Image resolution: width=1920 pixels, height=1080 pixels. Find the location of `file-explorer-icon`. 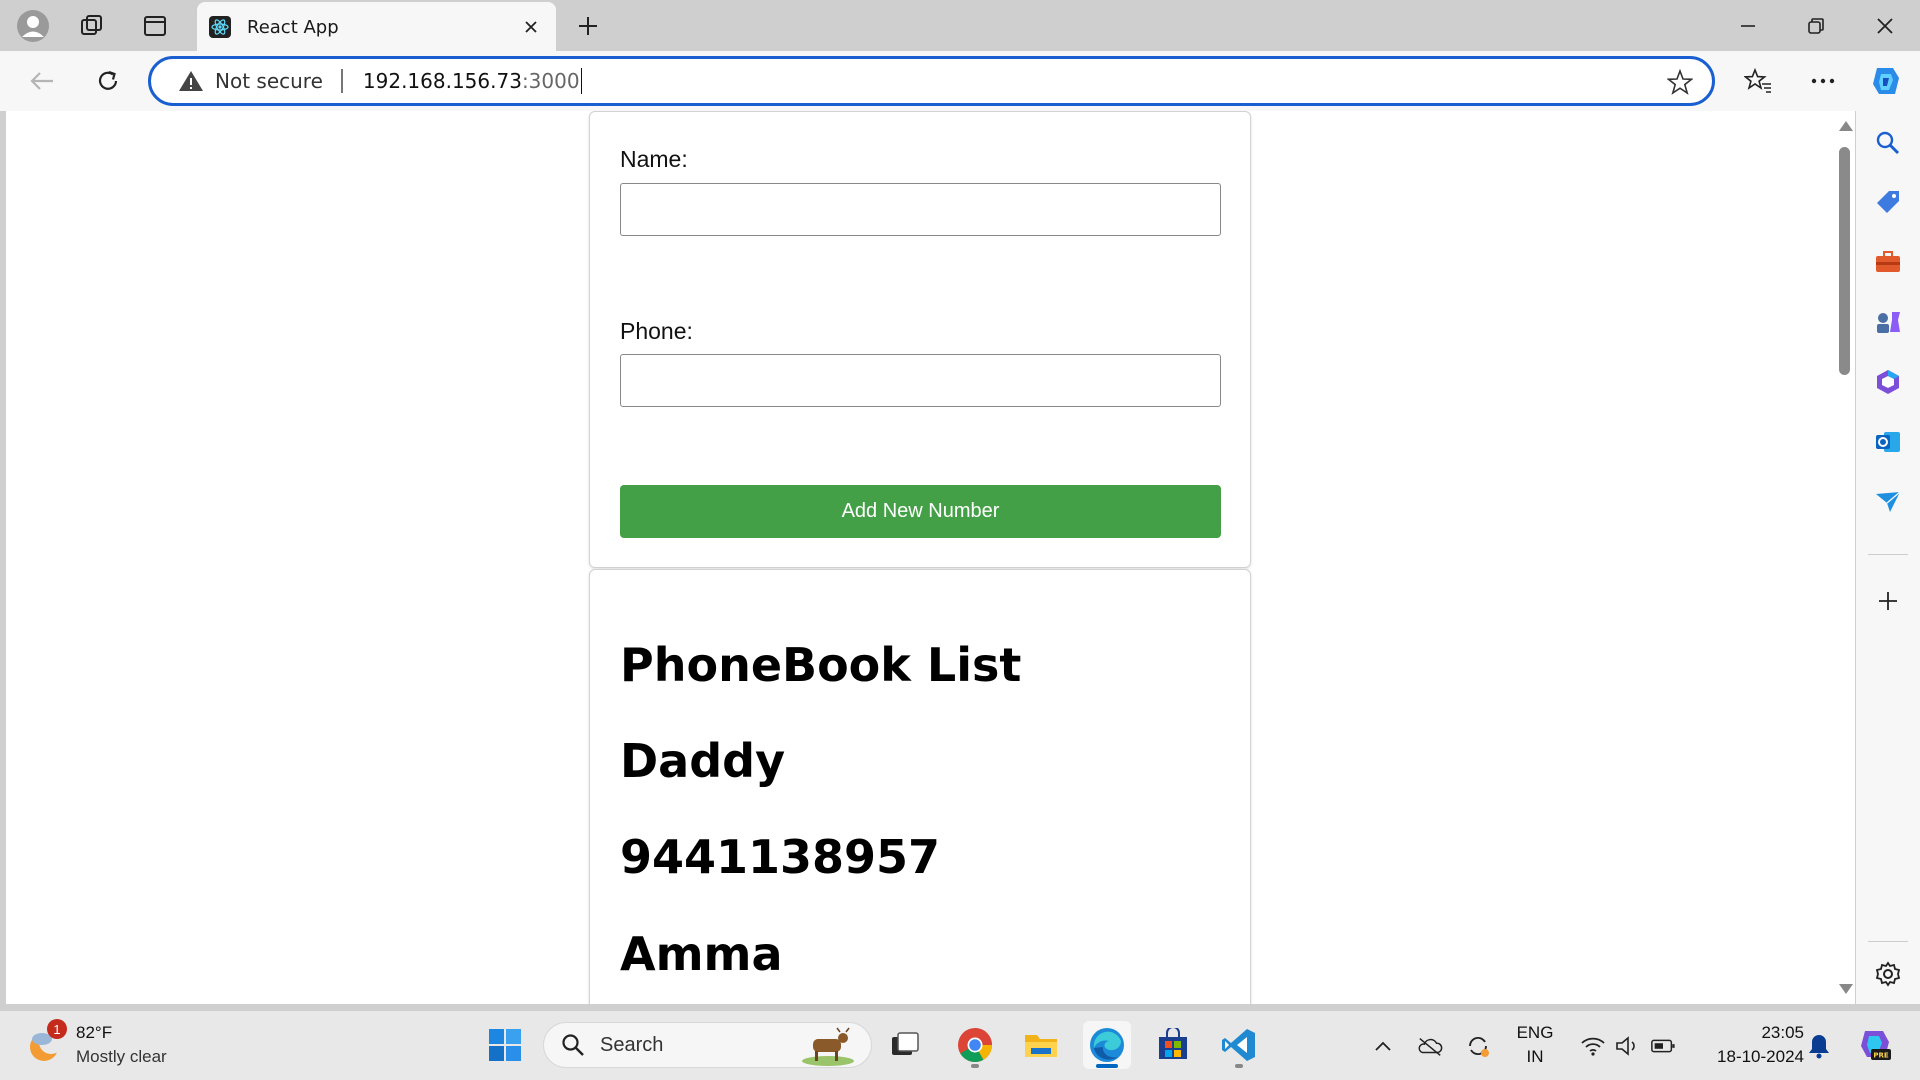

file-explorer-icon is located at coordinates (1041, 1045).